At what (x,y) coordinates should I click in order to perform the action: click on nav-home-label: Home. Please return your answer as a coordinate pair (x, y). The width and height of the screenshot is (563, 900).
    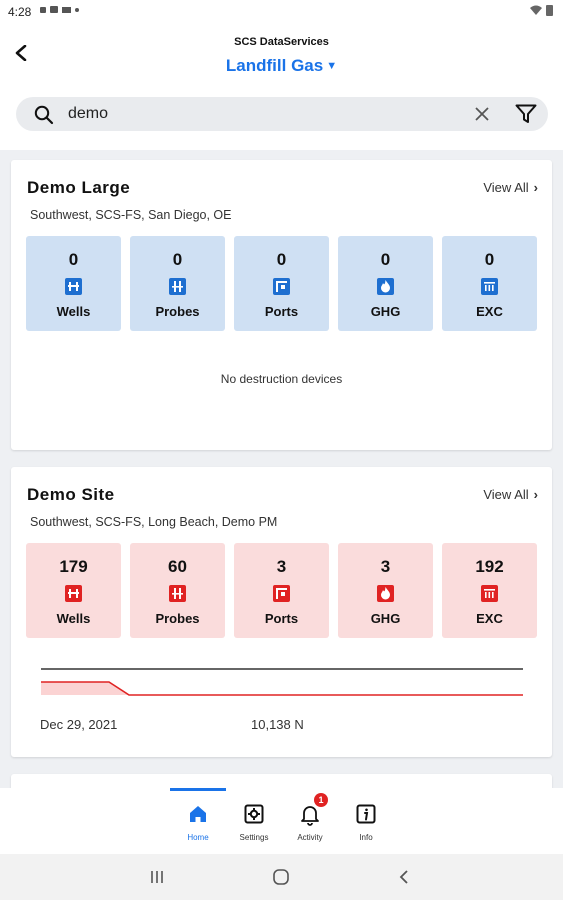
    Looking at the image, I should click on (198, 837).